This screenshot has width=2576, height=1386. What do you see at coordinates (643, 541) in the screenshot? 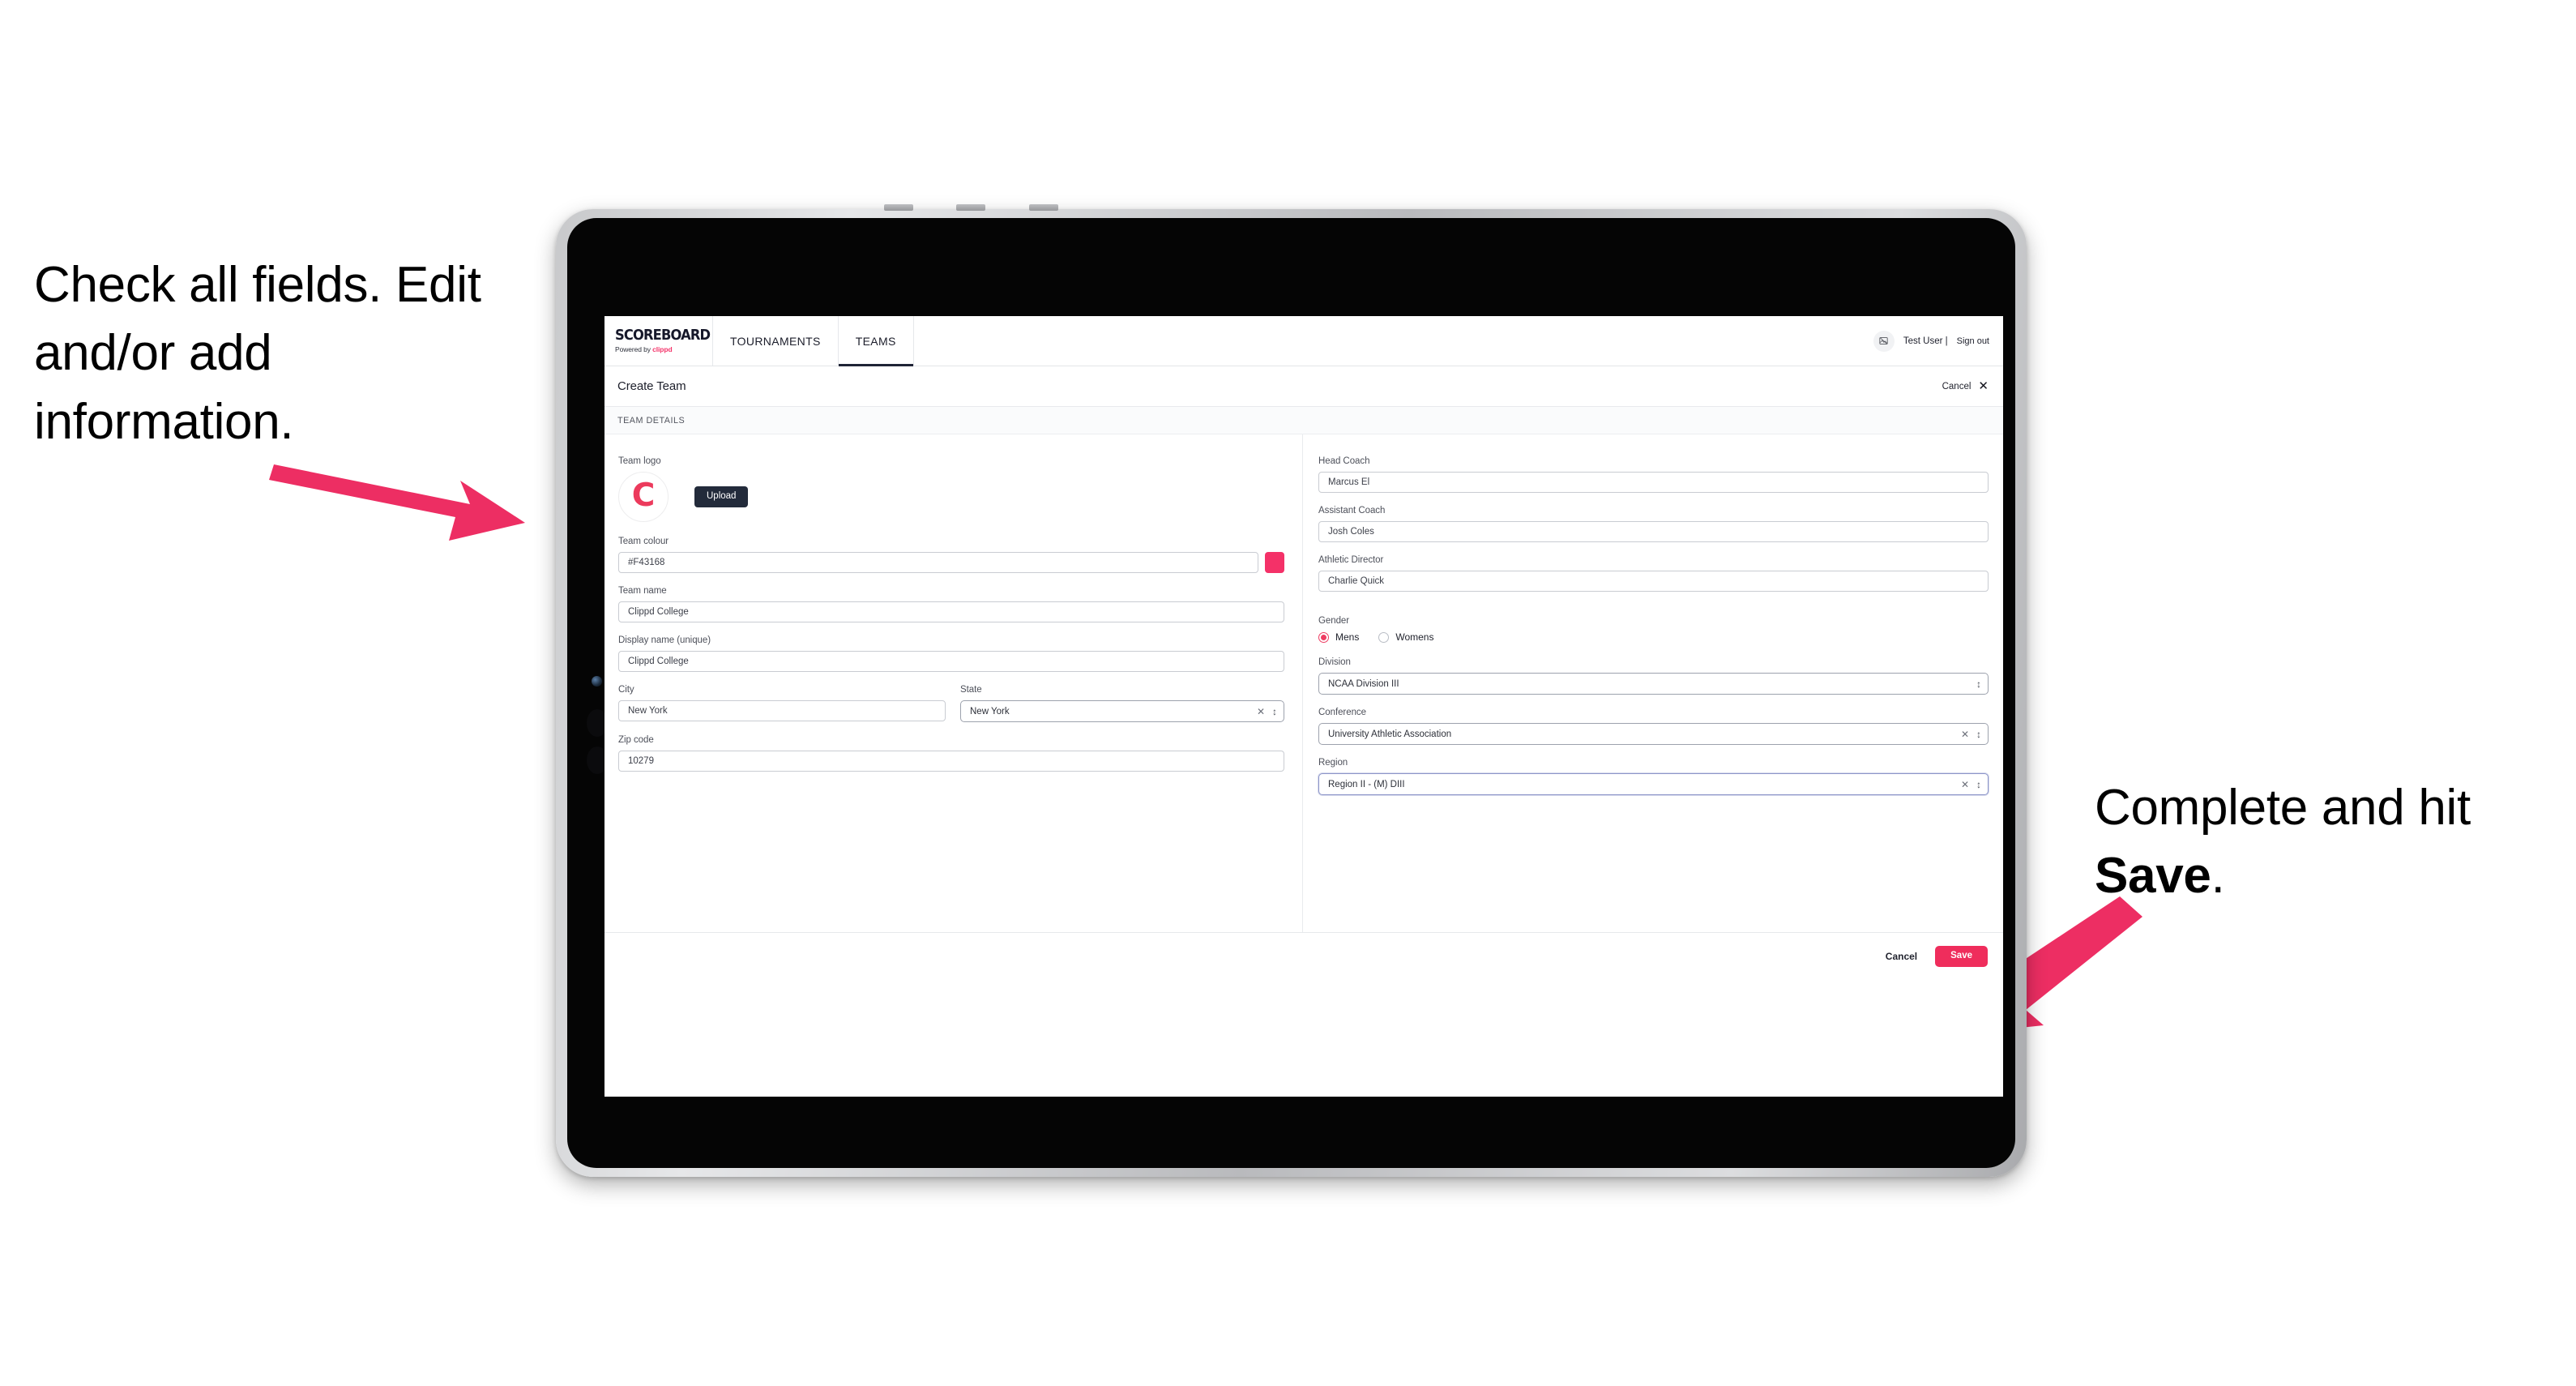
I see `team-colour-label: Team colour` at bounding box center [643, 541].